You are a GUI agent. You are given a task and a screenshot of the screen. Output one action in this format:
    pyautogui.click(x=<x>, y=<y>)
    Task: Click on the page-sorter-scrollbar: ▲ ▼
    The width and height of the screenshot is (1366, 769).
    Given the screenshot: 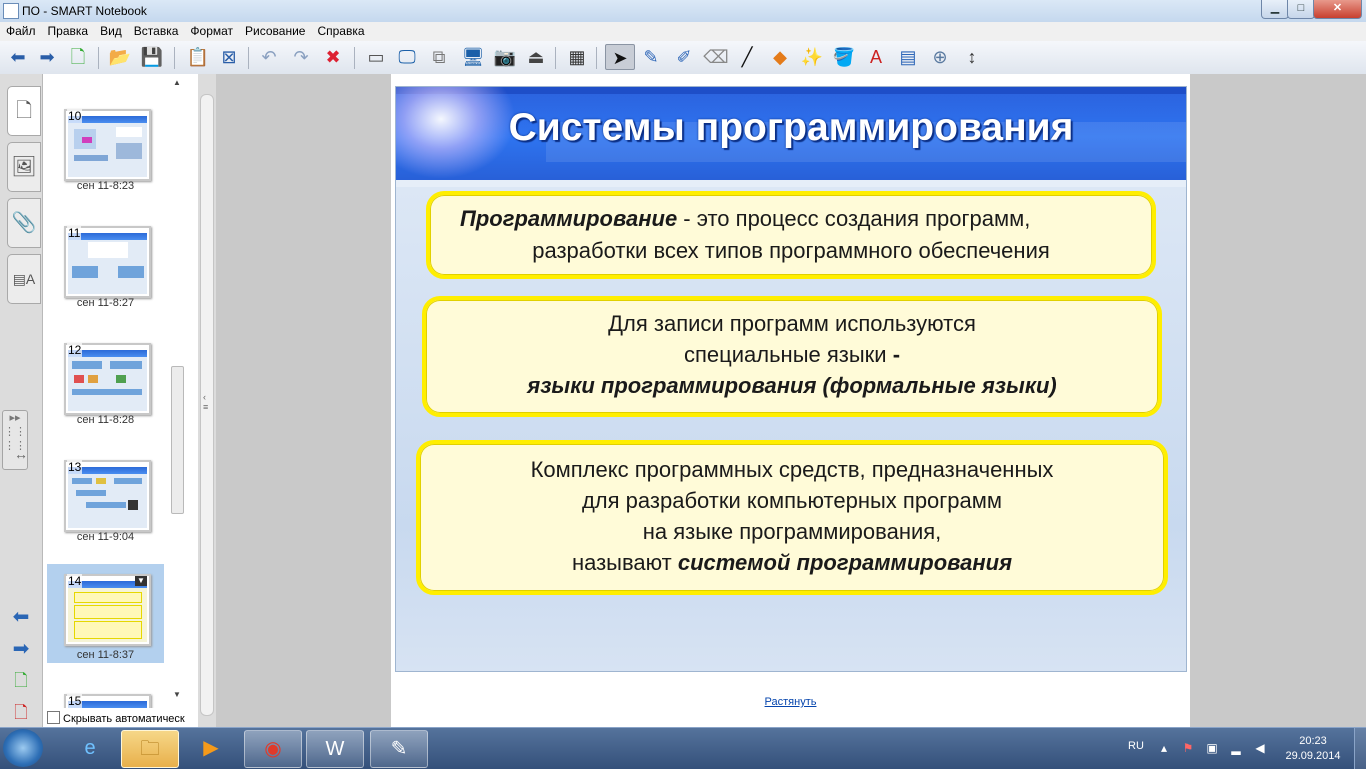 What is the action you would take?
    pyautogui.click(x=177, y=398)
    